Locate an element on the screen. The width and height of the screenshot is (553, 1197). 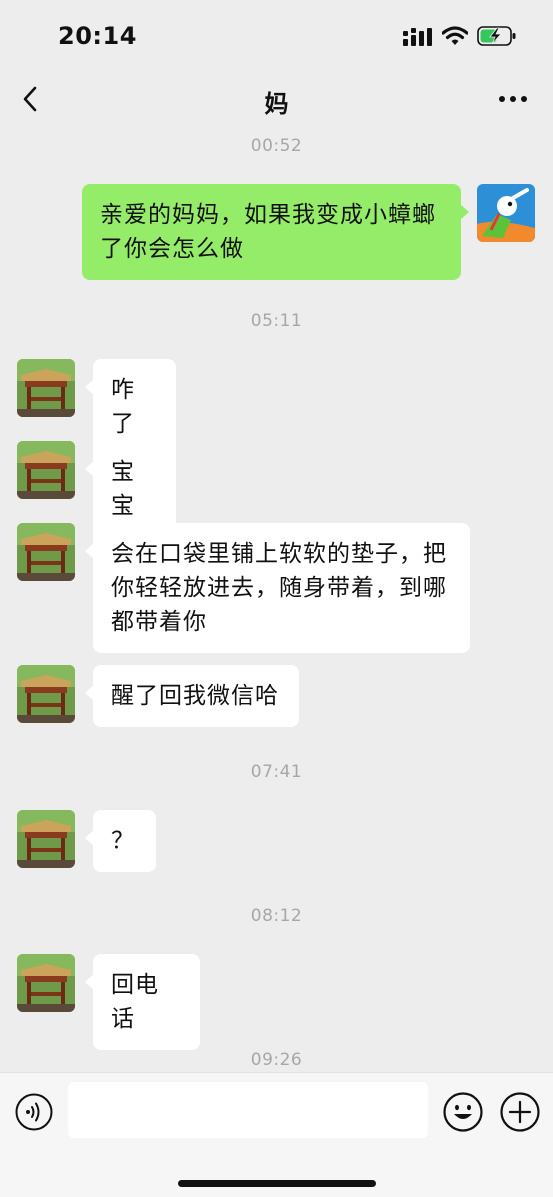
signal-icon is located at coordinates (417, 37).